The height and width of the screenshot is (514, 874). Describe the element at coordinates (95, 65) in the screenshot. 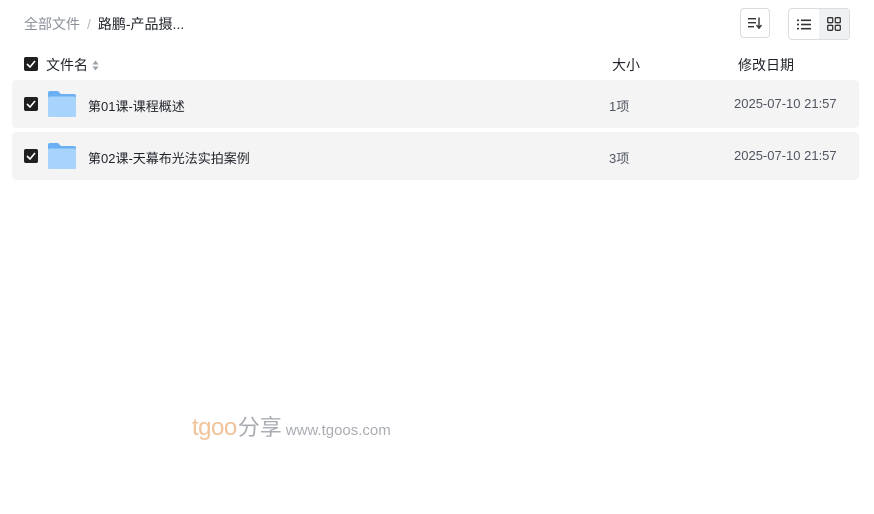

I see `sort-caret-icon` at that location.